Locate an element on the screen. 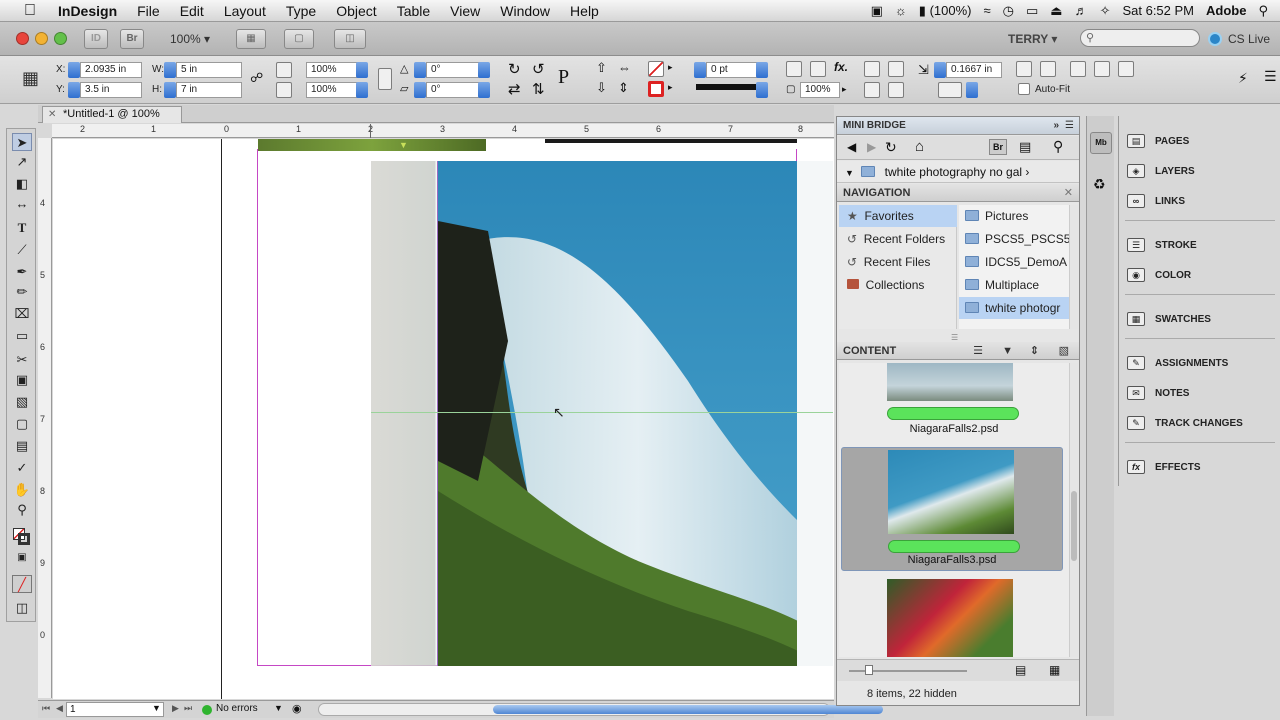 This screenshot has width=1280, height=720. offset-field: 0.1667 in is located at coordinates (974, 70).